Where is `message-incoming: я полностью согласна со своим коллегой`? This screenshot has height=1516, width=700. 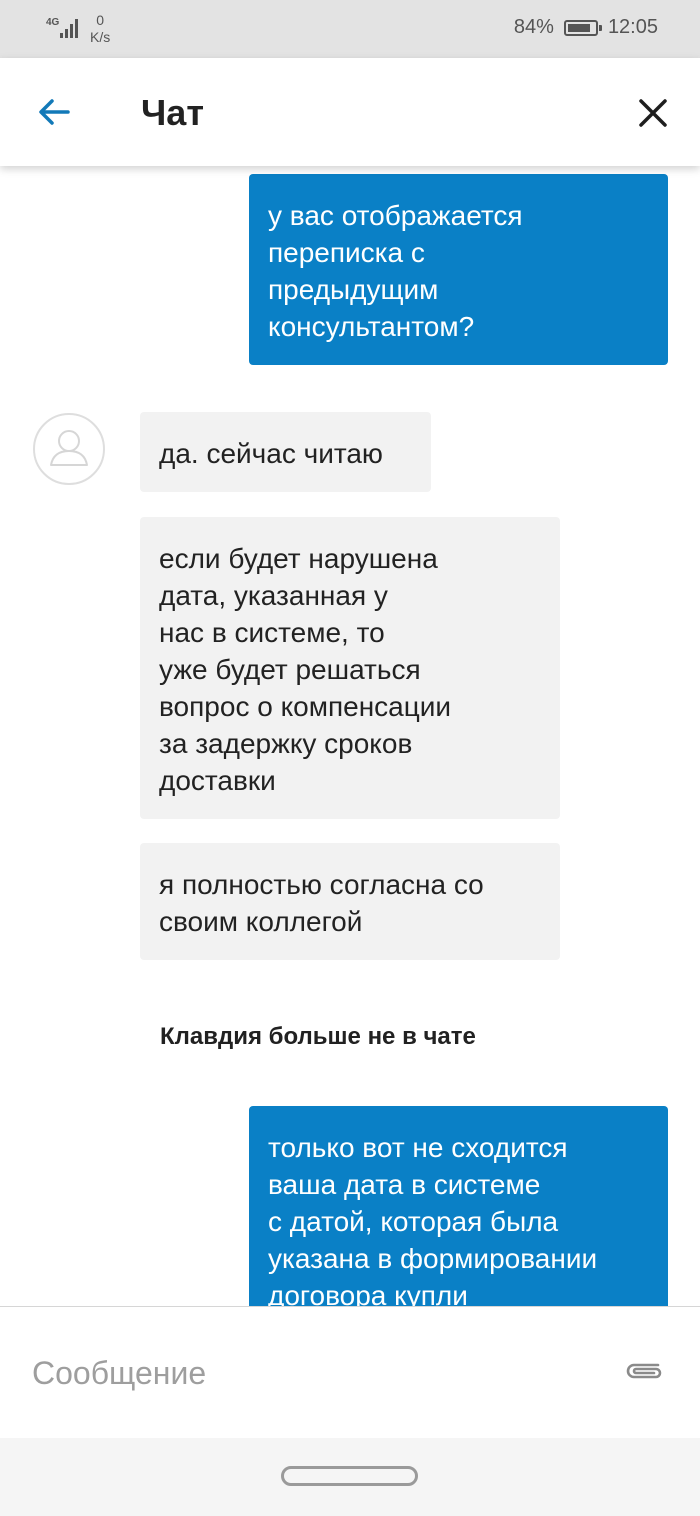 message-incoming: я полностью согласна со своим коллегой is located at coordinates (350, 901).